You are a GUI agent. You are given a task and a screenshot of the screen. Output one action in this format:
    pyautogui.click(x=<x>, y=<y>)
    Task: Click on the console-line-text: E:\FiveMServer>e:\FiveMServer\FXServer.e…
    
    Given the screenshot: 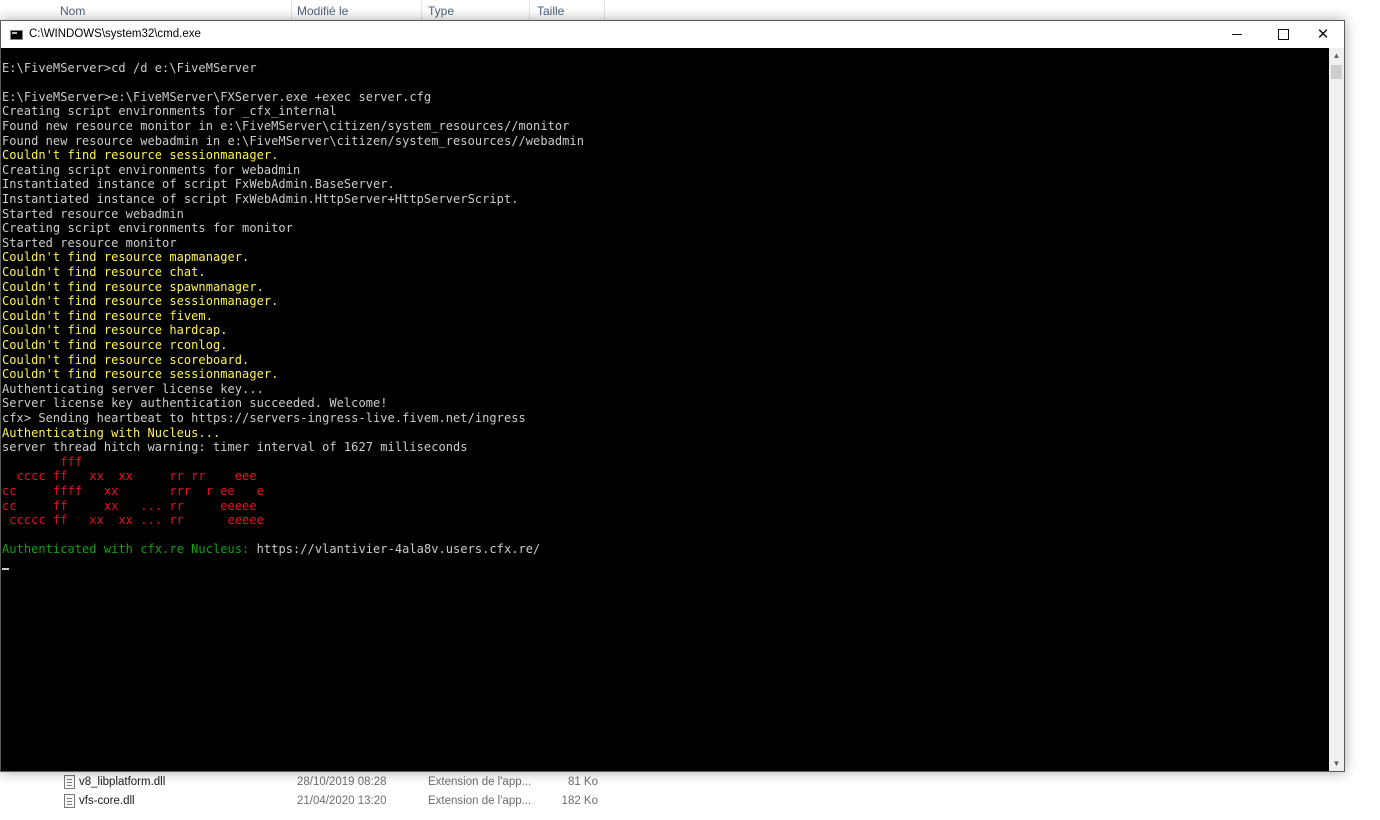 What is the action you would take?
    pyautogui.click(x=217, y=96)
    